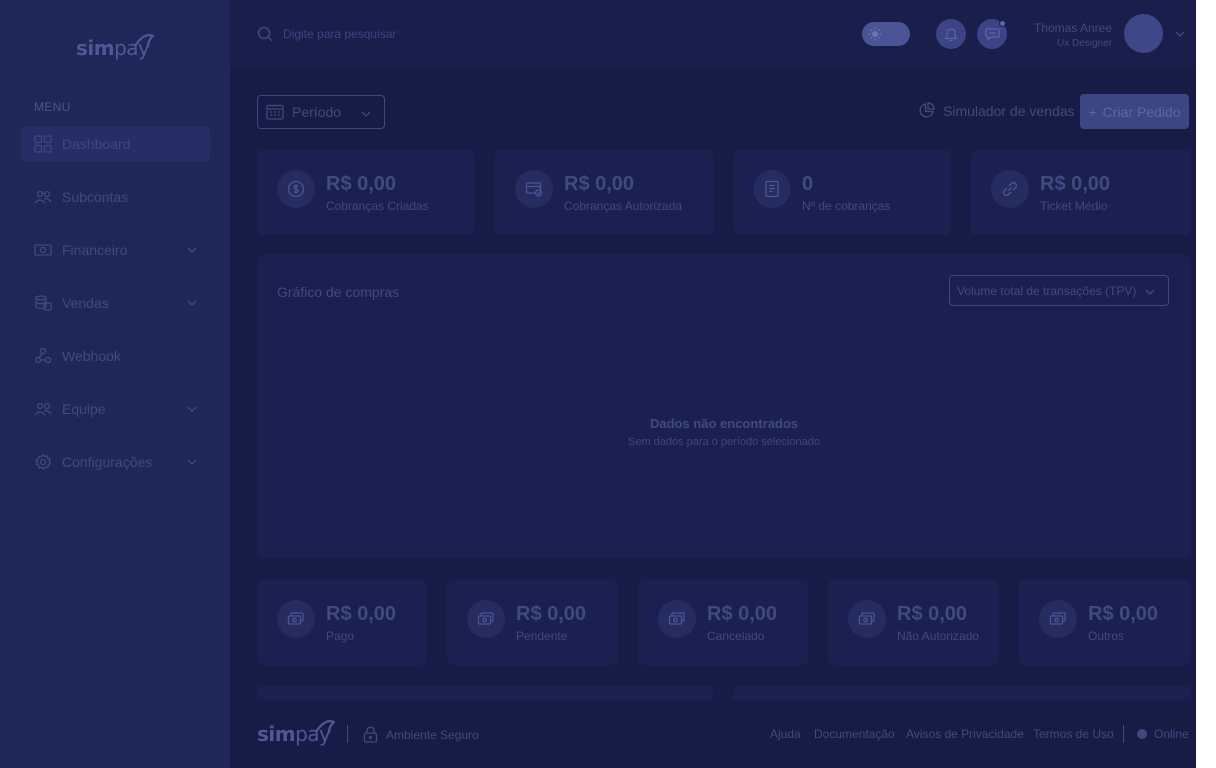 Image resolution: width=1216 pixels, height=768 pixels. I want to click on card-check-icon, so click(534, 189).